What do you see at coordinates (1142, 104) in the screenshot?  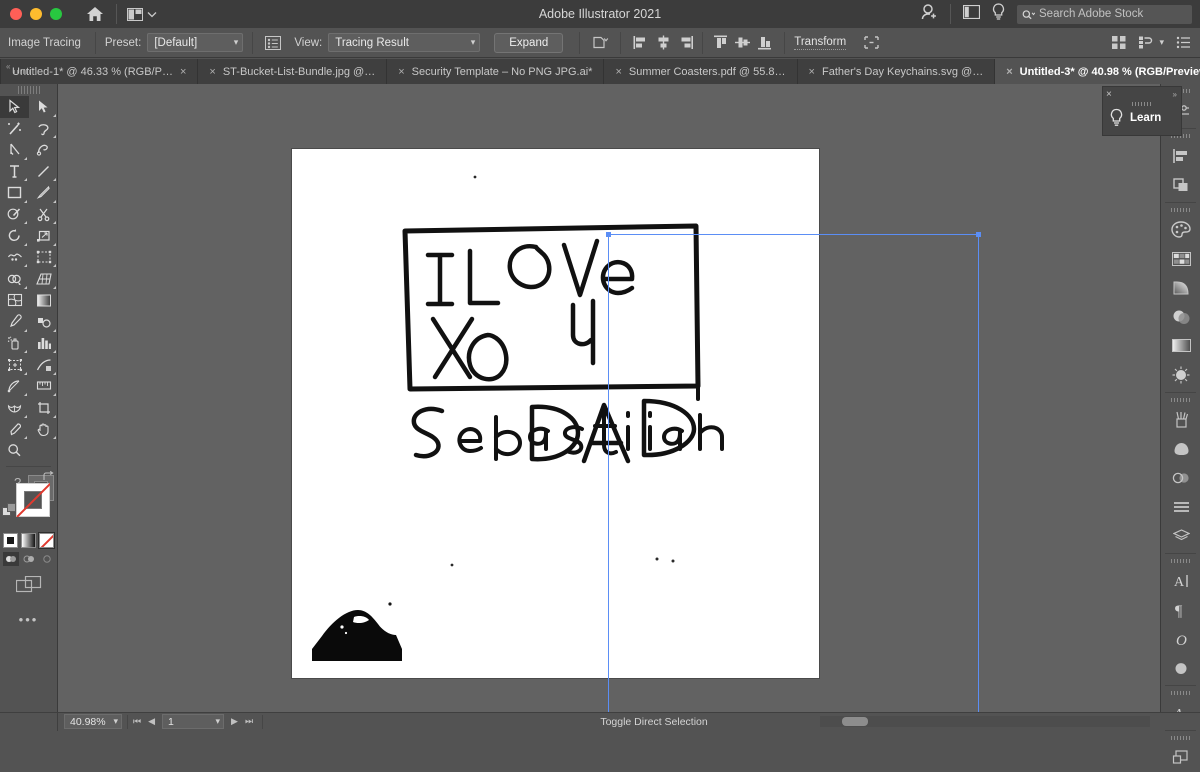 I see `learn-panel-grip` at bounding box center [1142, 104].